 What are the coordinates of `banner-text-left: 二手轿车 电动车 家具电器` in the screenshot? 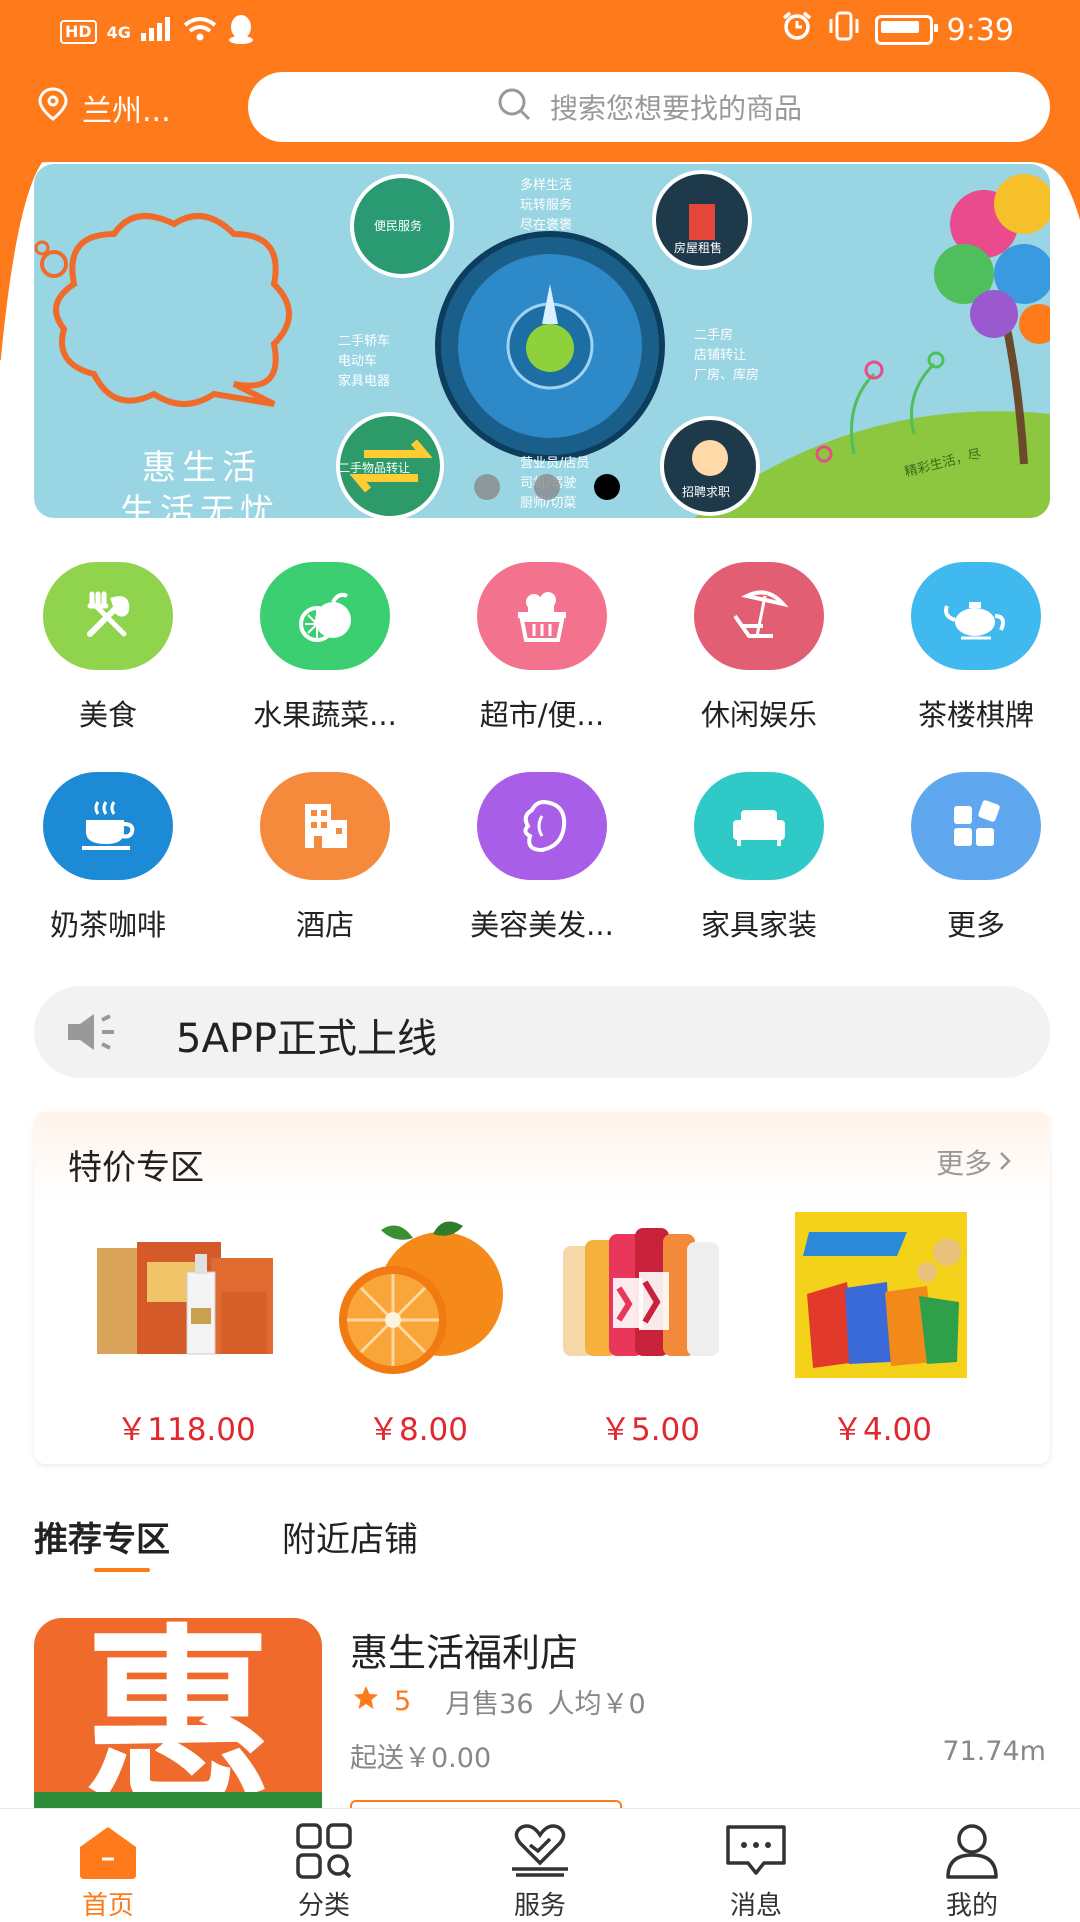 It's located at (364, 362).